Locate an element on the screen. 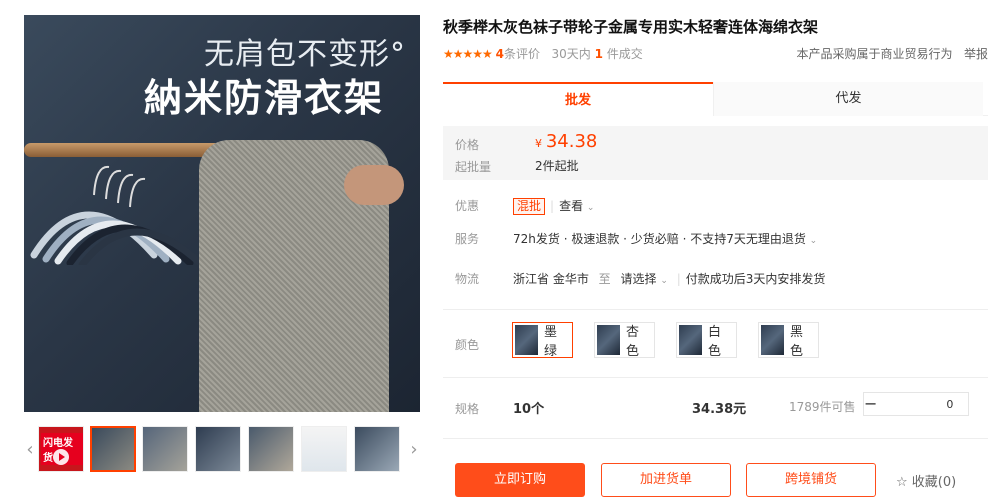 This screenshot has height=501, width=998. service-label: 服务 is located at coordinates (467, 239).